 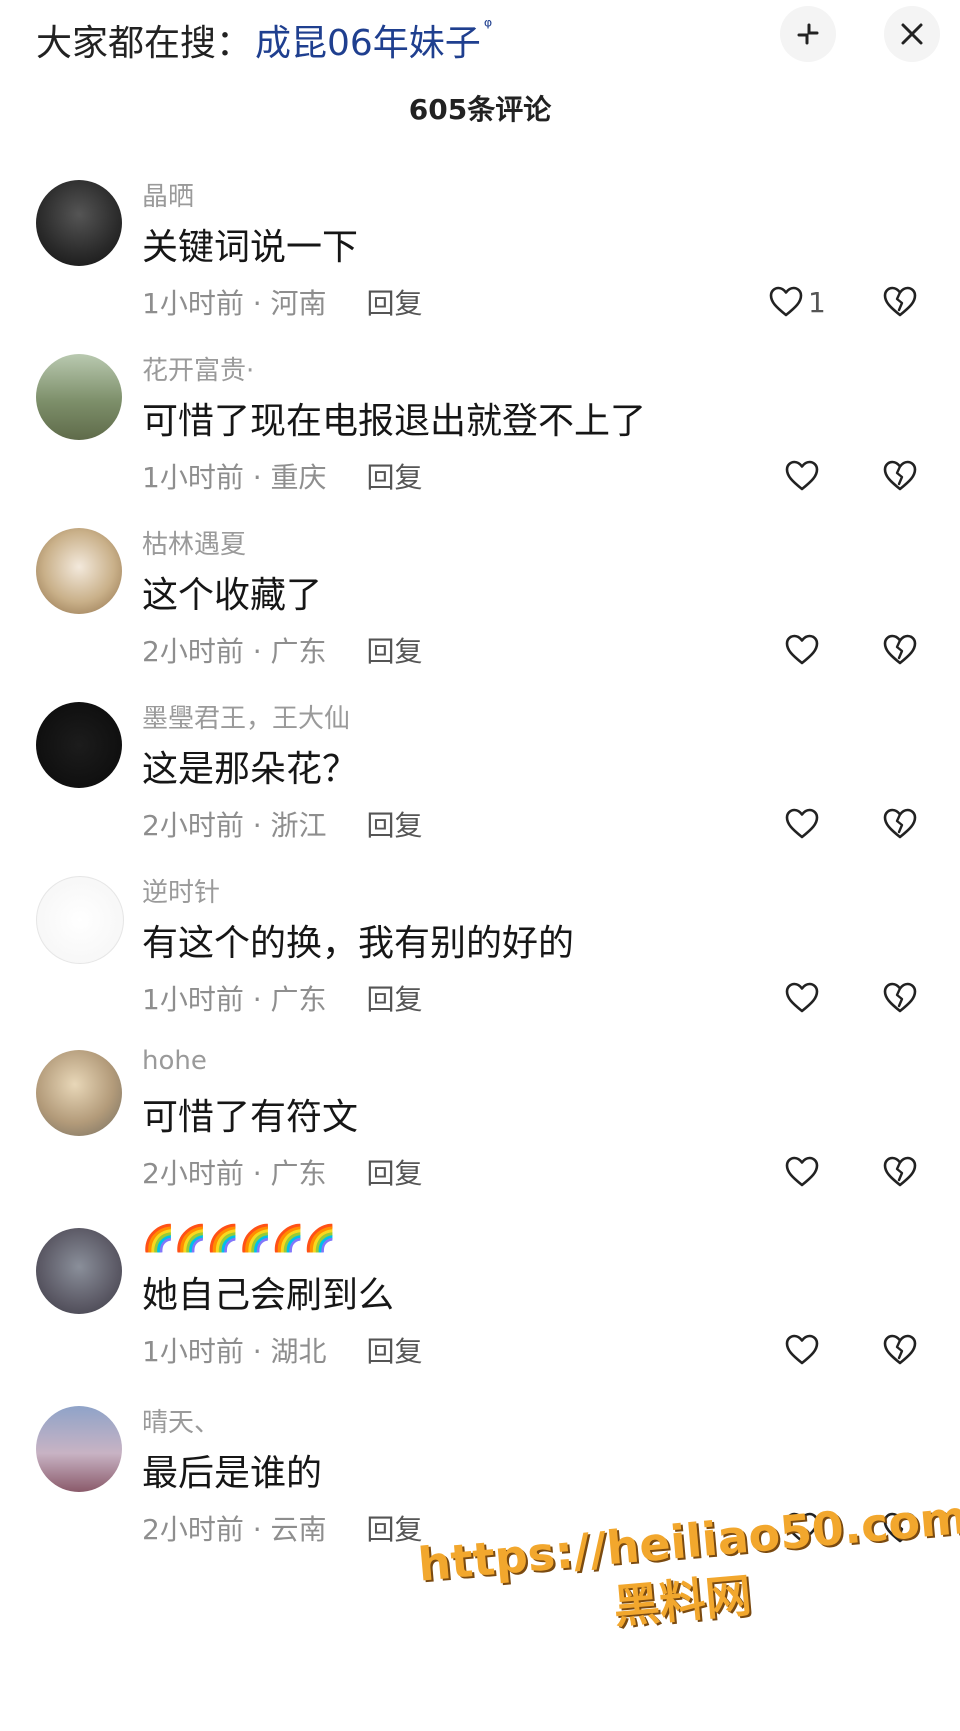 I want to click on comment-meta: 1小时前 · 湖北 回复, so click(x=282, y=1350).